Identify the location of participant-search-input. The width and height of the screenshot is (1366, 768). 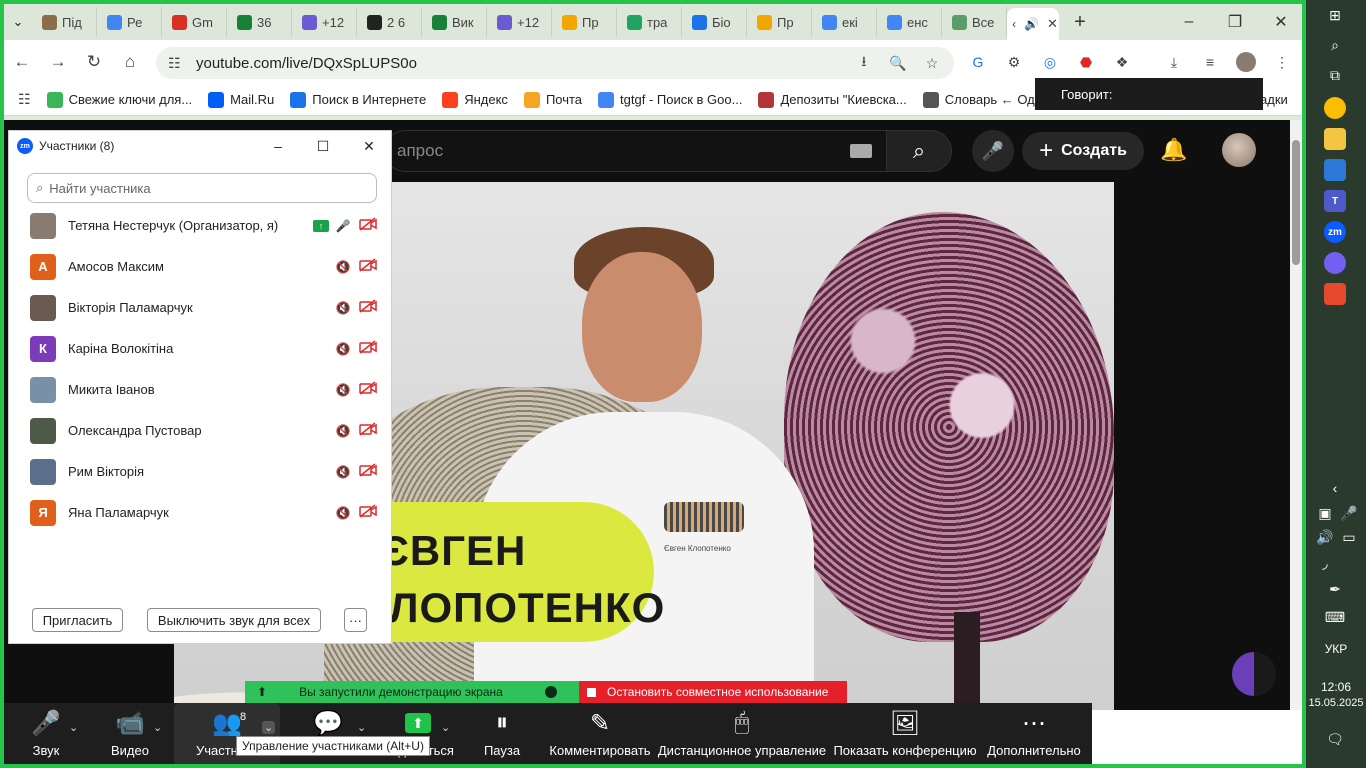
(199, 188).